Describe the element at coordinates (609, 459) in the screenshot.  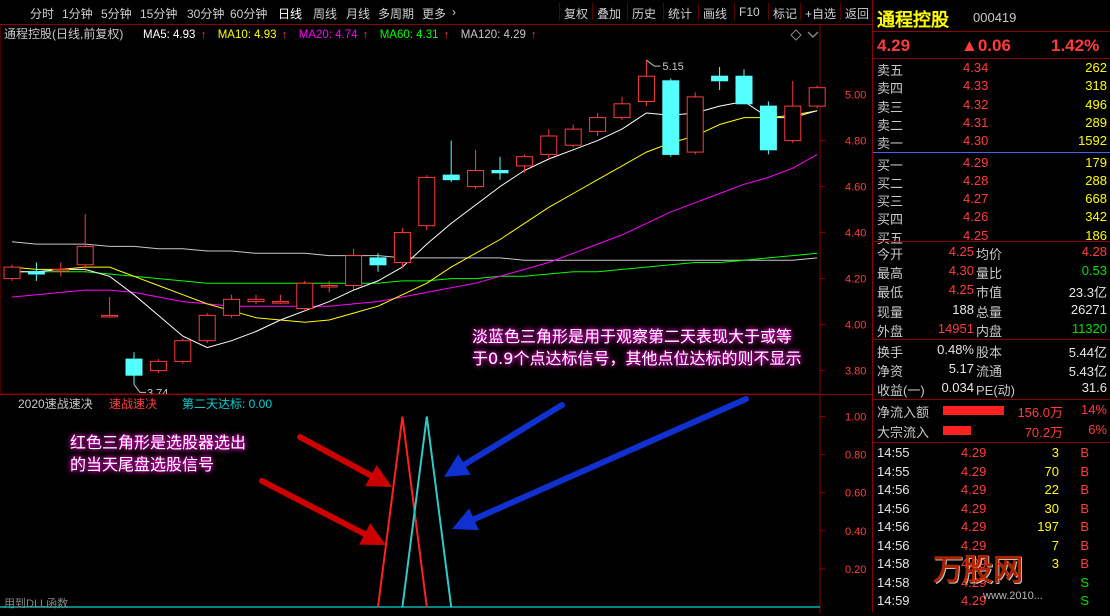
I see `arrow-shaft` at that location.